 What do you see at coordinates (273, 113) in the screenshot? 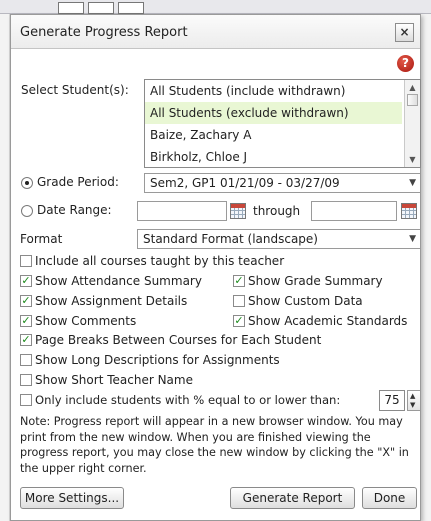
I see `student-option: All Students (exclude withdrawn)` at bounding box center [273, 113].